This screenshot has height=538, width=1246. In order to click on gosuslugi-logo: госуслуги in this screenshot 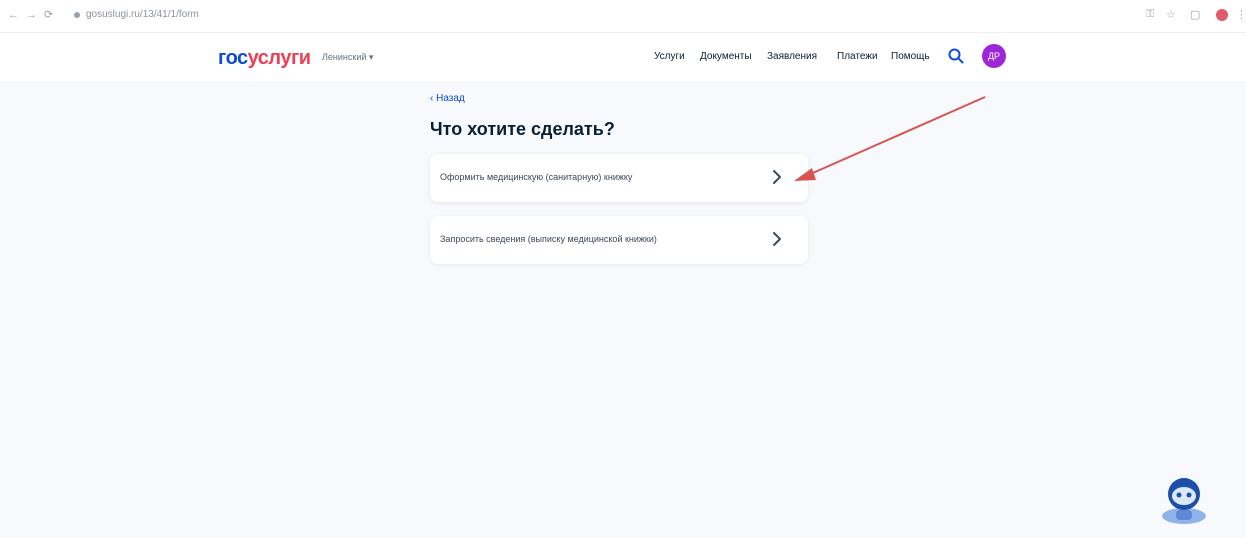, I will do `click(264, 58)`.